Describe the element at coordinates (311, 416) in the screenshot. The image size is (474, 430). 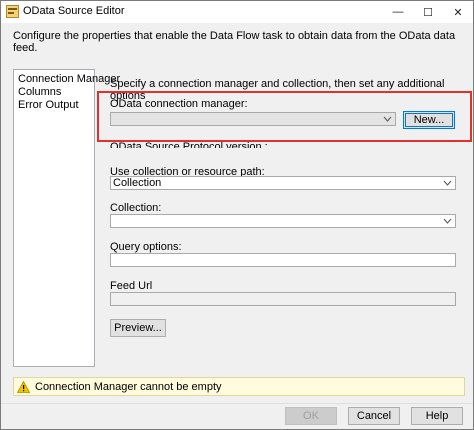
I see `ok-button: OK` at that location.